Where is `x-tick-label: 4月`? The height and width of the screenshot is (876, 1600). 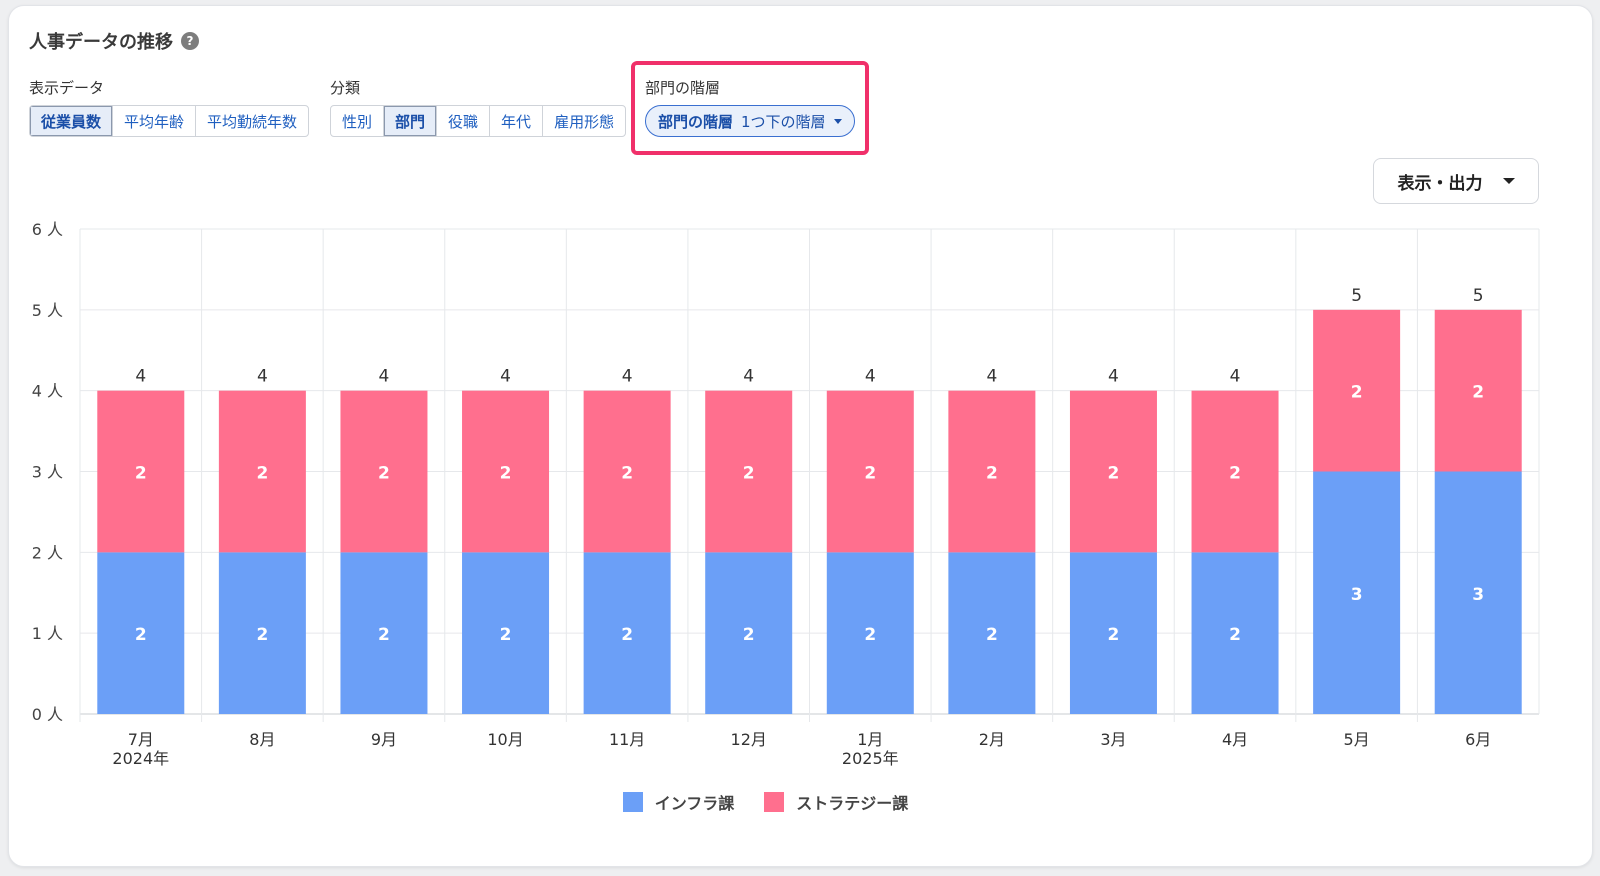
x-tick-label: 4月 is located at coordinates (1235, 739).